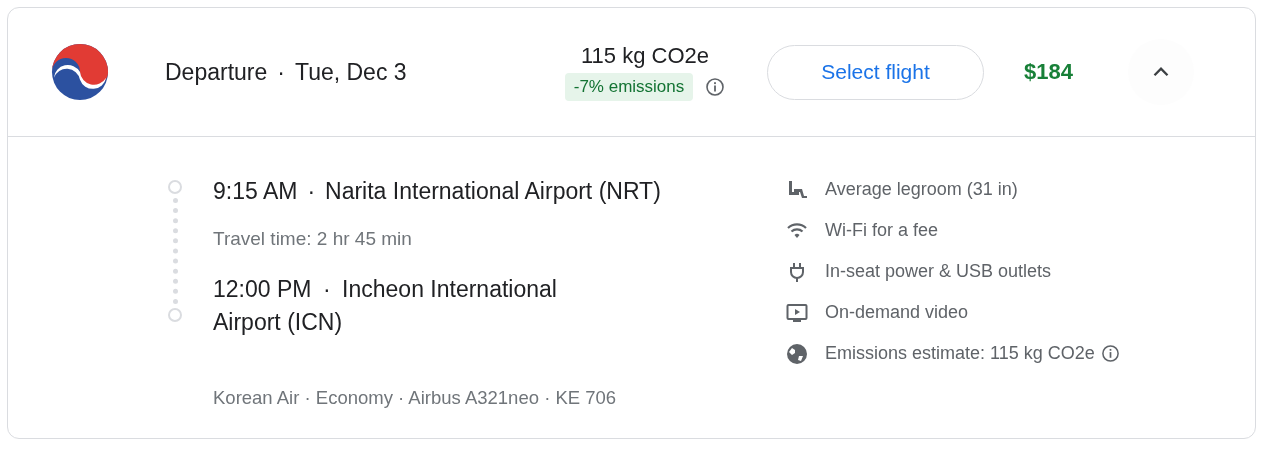 The height and width of the screenshot is (450, 1262). I want to click on amenity-label: Average legroom (31 in), so click(921, 189).